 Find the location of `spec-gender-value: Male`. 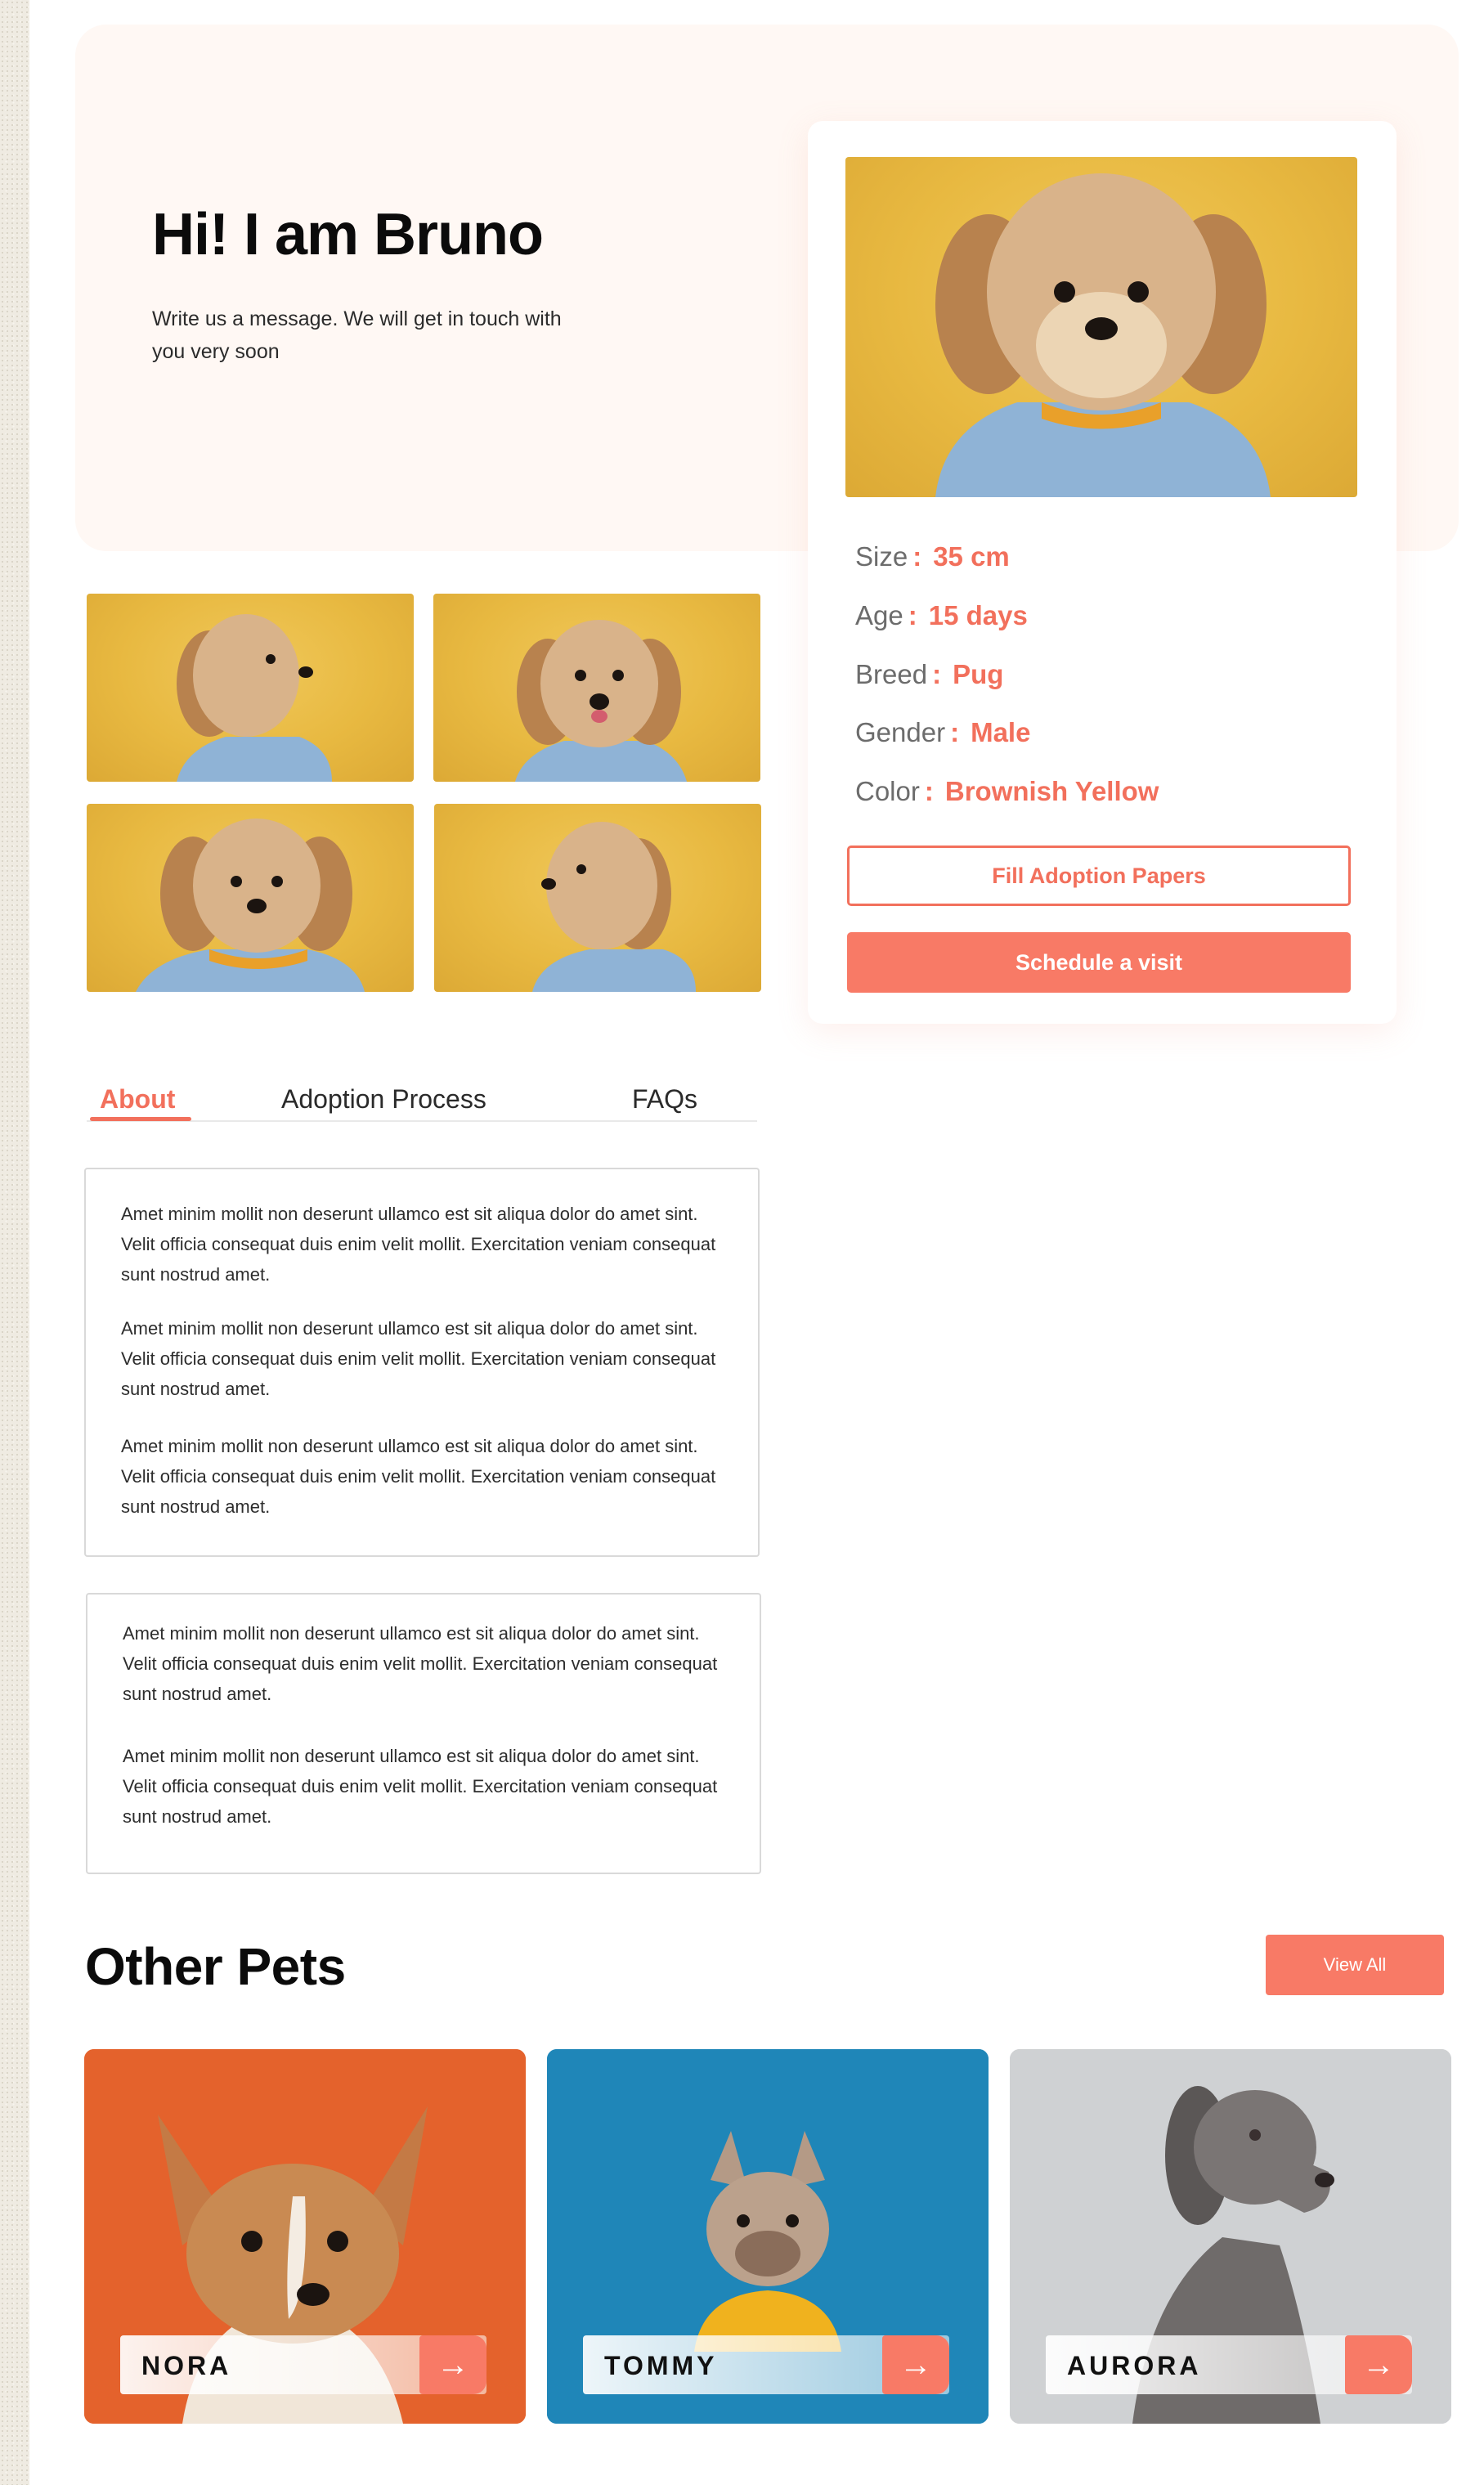

spec-gender-value: Male is located at coordinates (1001, 732).